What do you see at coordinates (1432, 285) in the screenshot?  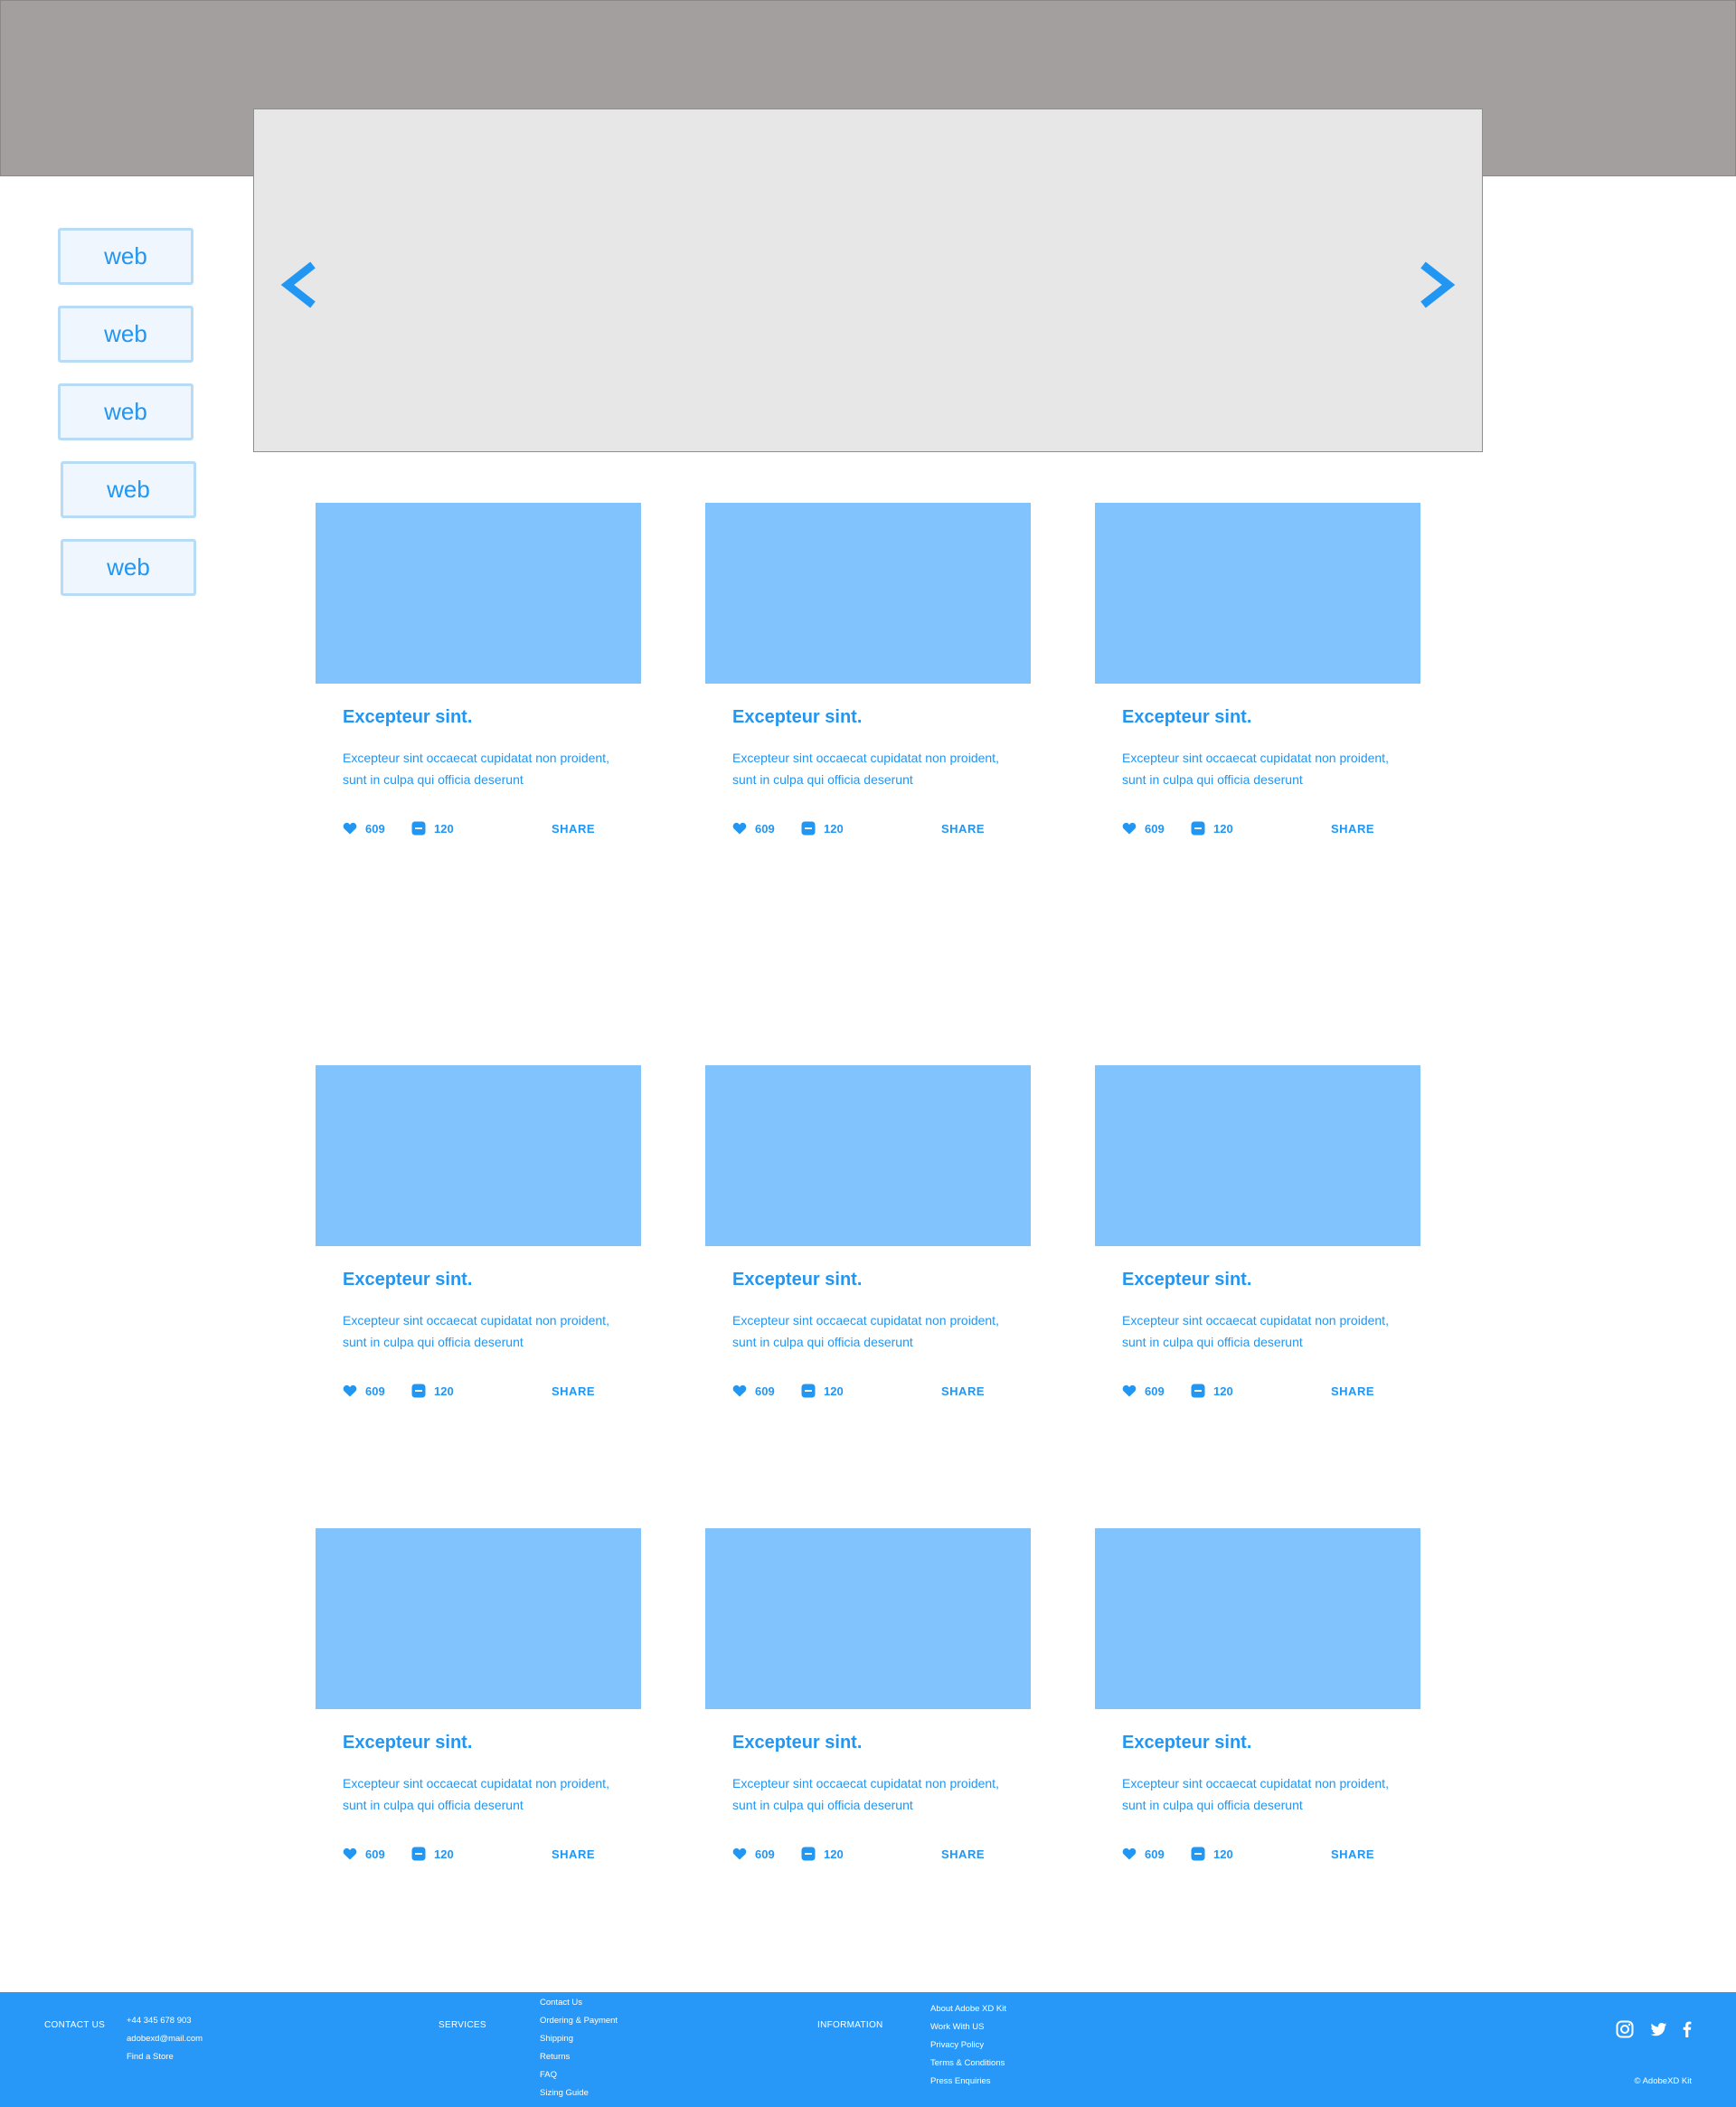 I see `carousel-next-button` at bounding box center [1432, 285].